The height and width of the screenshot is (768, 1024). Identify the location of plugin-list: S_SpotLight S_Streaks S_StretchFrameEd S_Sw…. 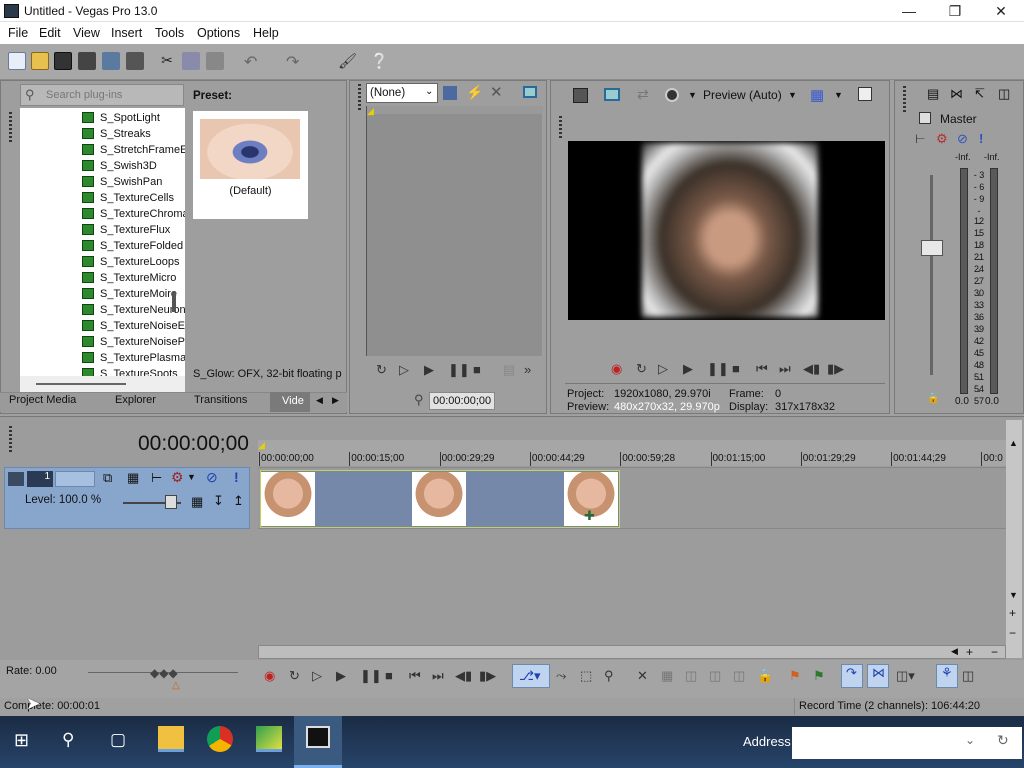
(102, 242).